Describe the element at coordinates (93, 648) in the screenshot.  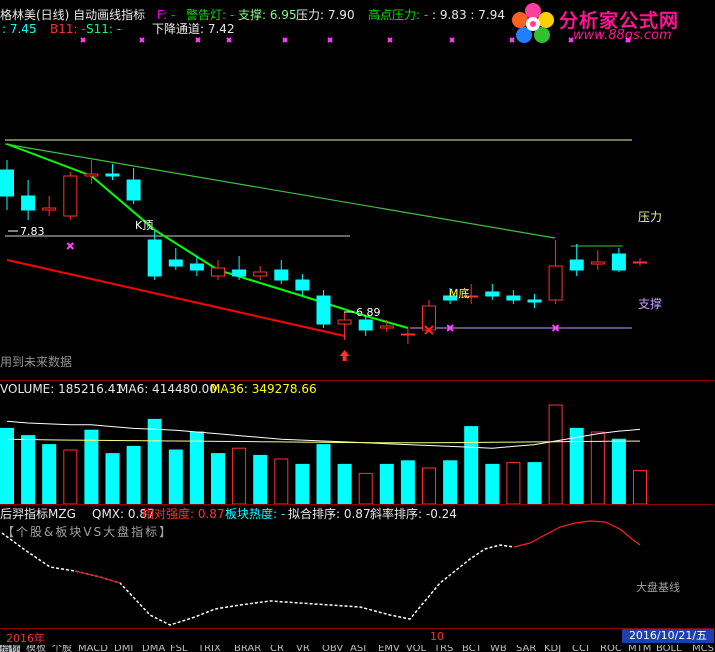
I see `indicator-tab-macd: MACD` at that location.